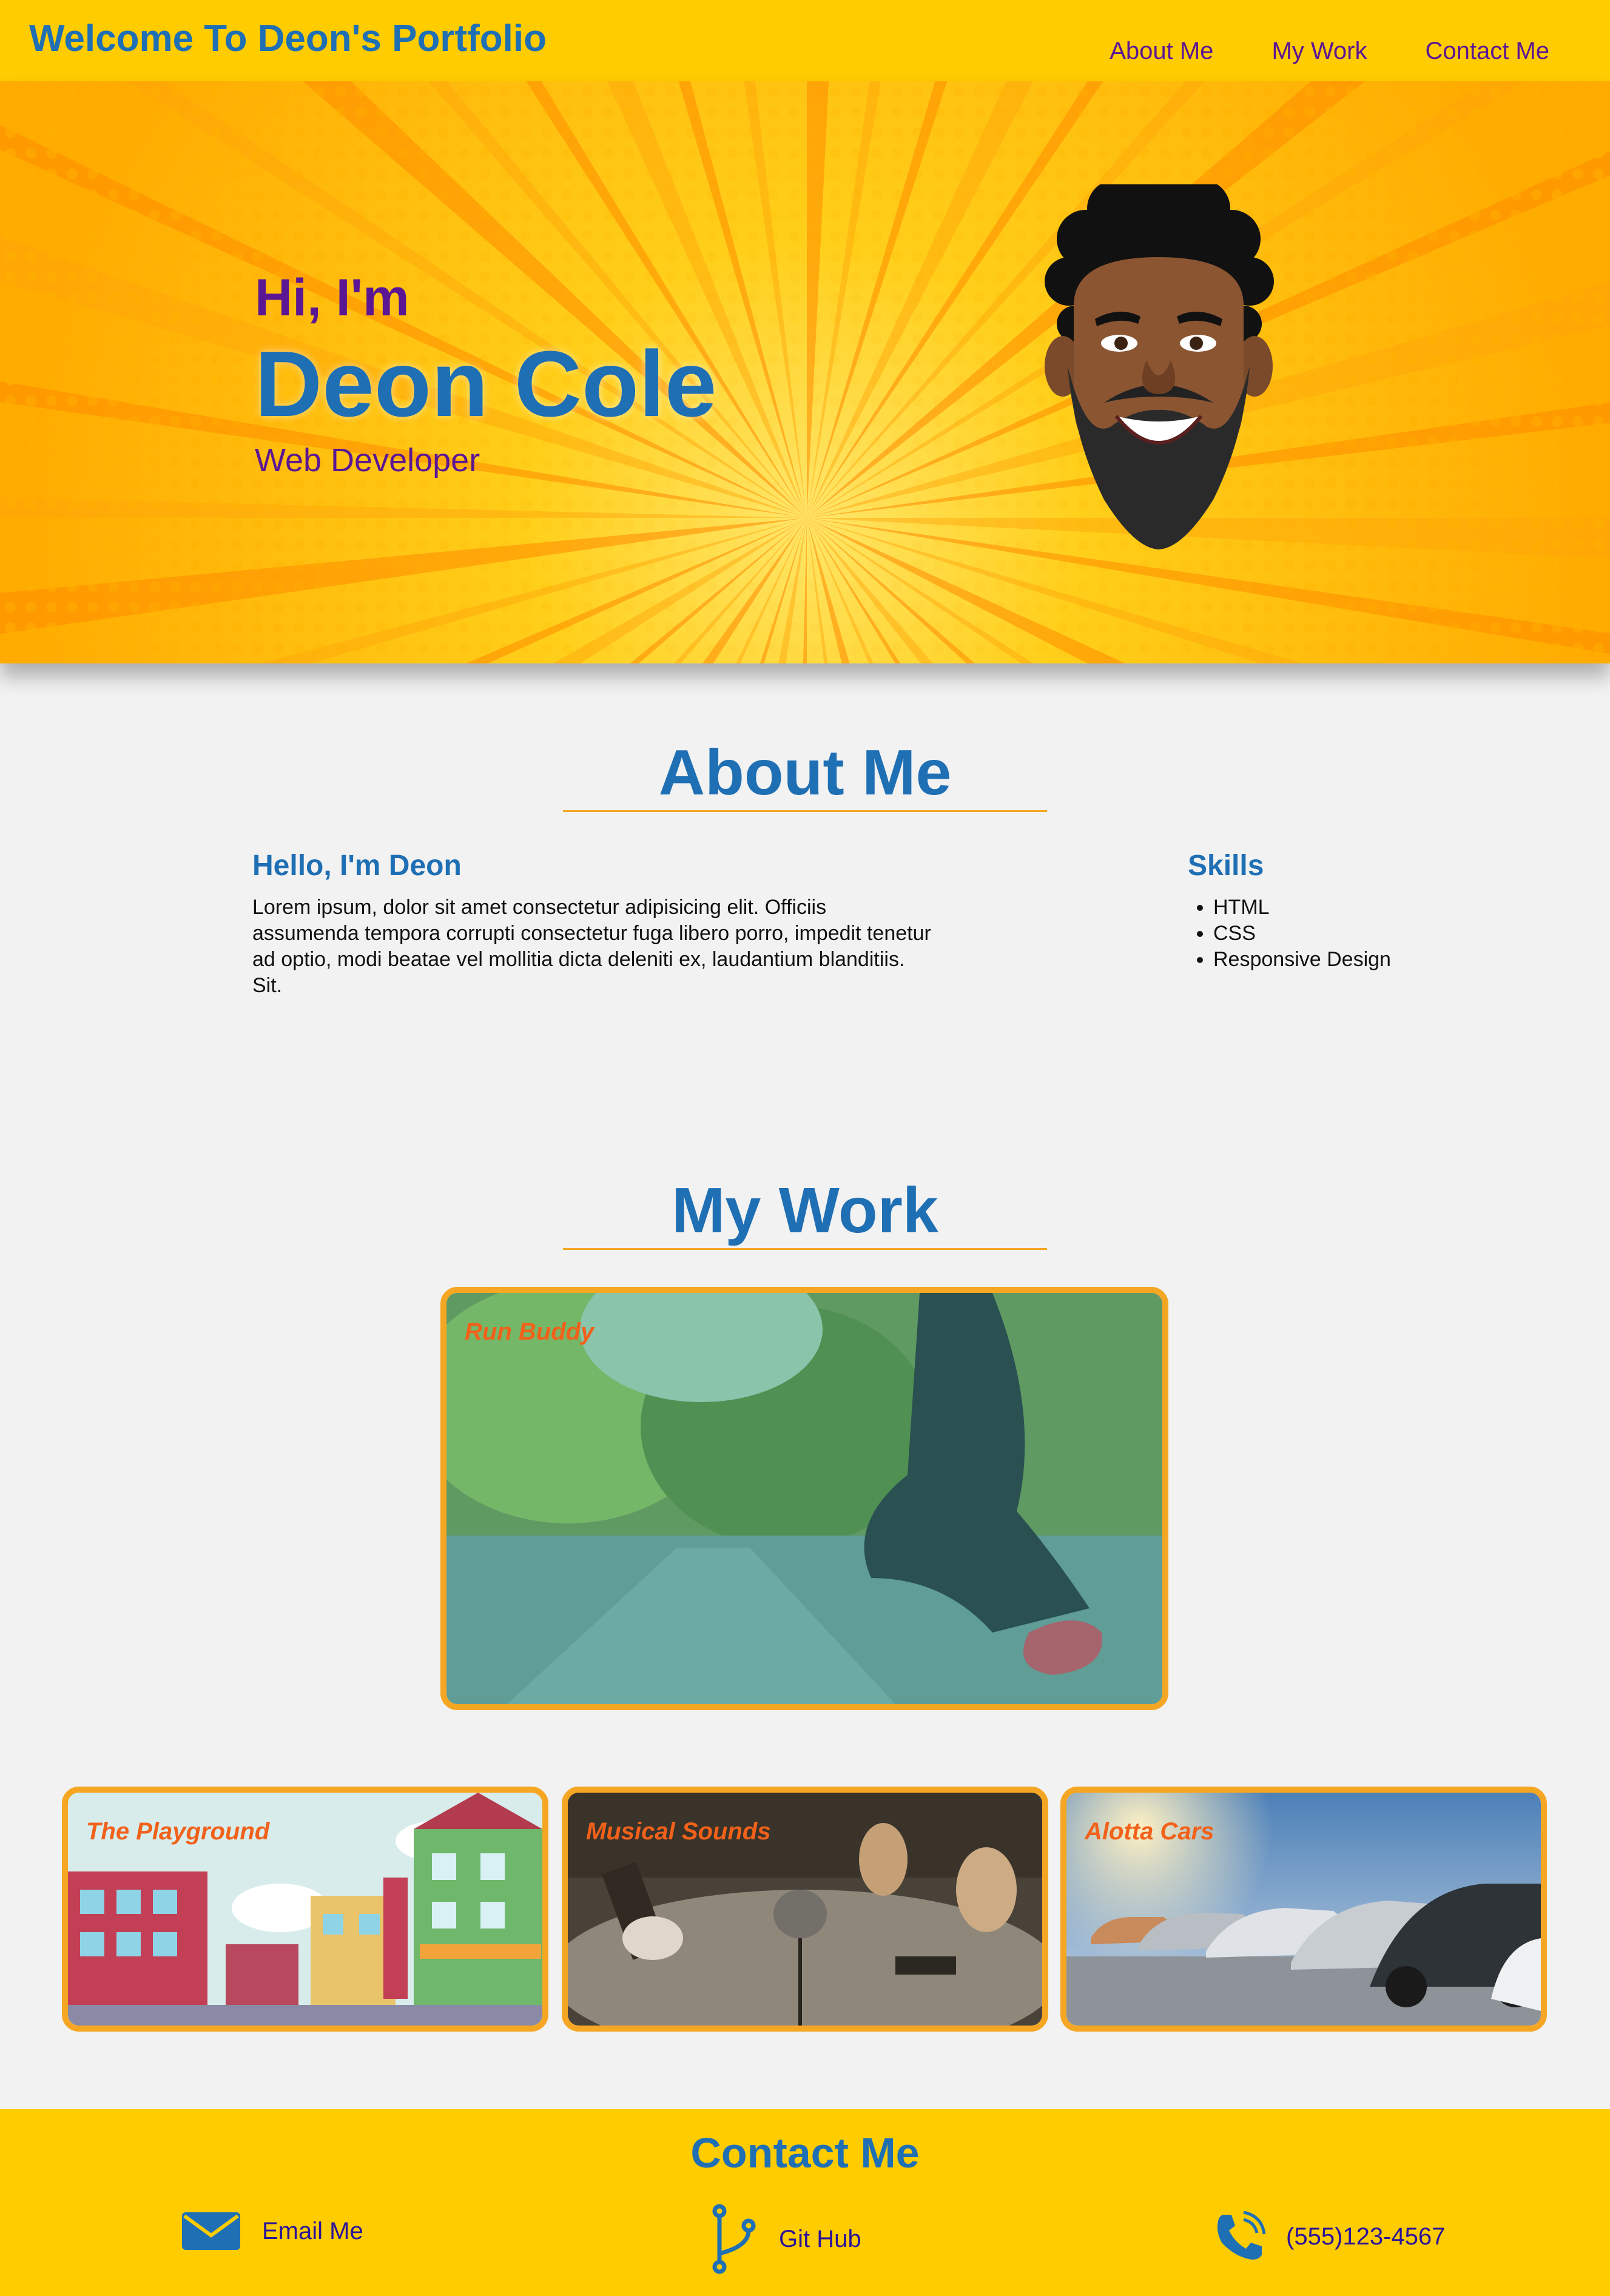  I want to click on run-buddy-image, so click(804, 1498).